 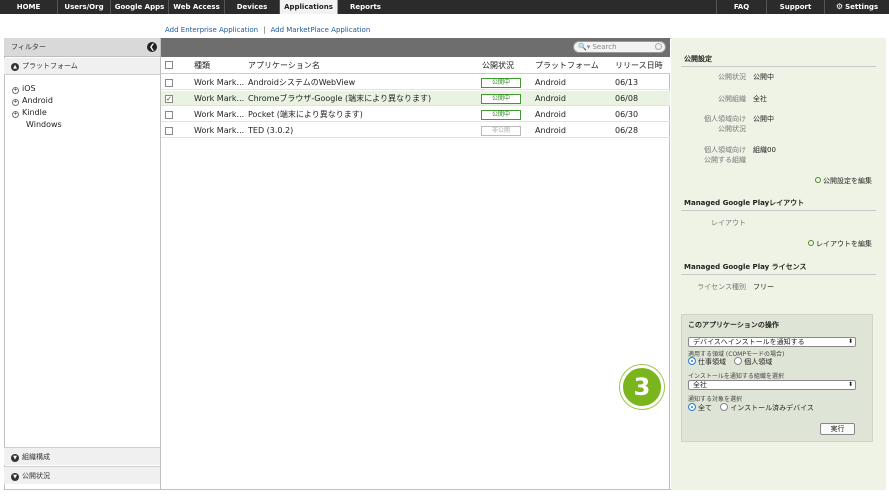 What do you see at coordinates (627, 114) in the screenshot?
I see `row-date: 06/30` at bounding box center [627, 114].